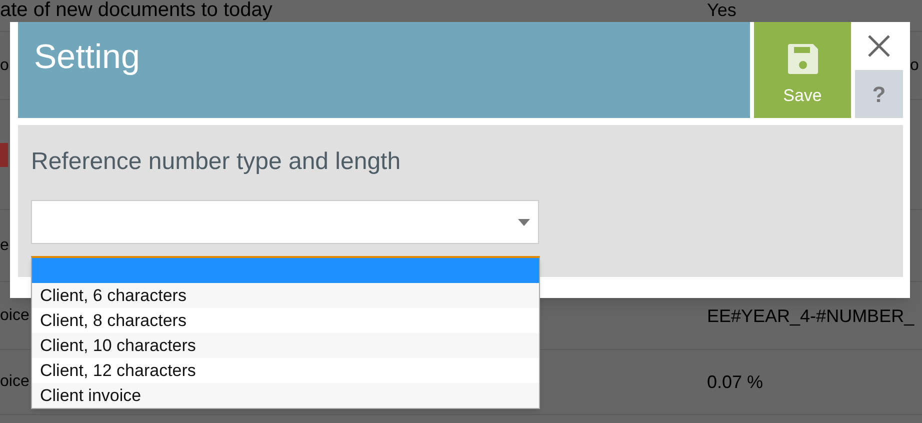  Describe the element at coordinates (216, 162) in the screenshot. I see `field-label: Reference number type and length` at that location.